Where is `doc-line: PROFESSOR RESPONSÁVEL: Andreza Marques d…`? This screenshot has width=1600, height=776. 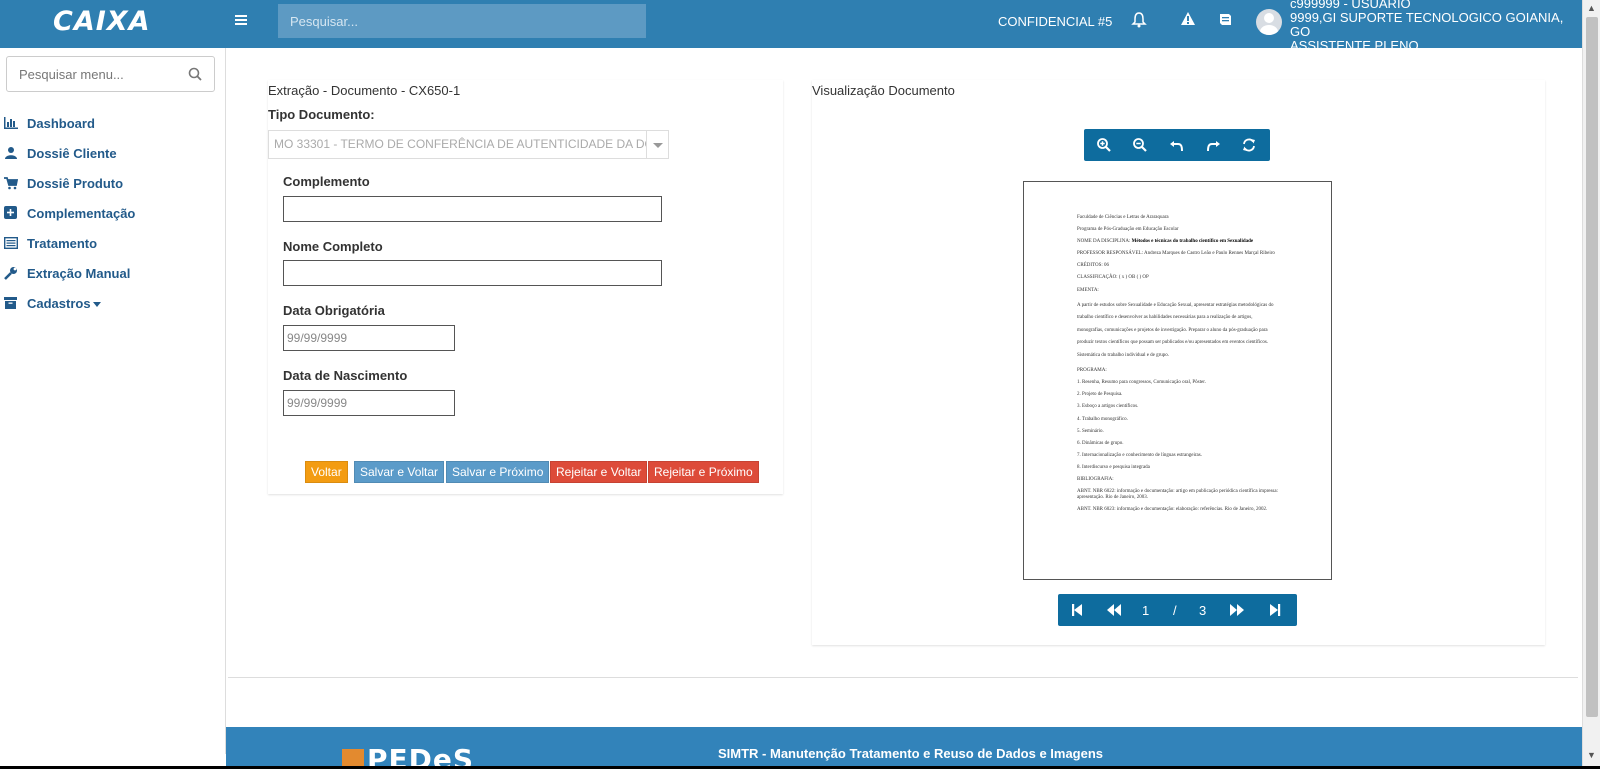 doc-line: PROFESSOR RESPONSÁVEL: Andreza Marques d… is located at coordinates (1176, 254).